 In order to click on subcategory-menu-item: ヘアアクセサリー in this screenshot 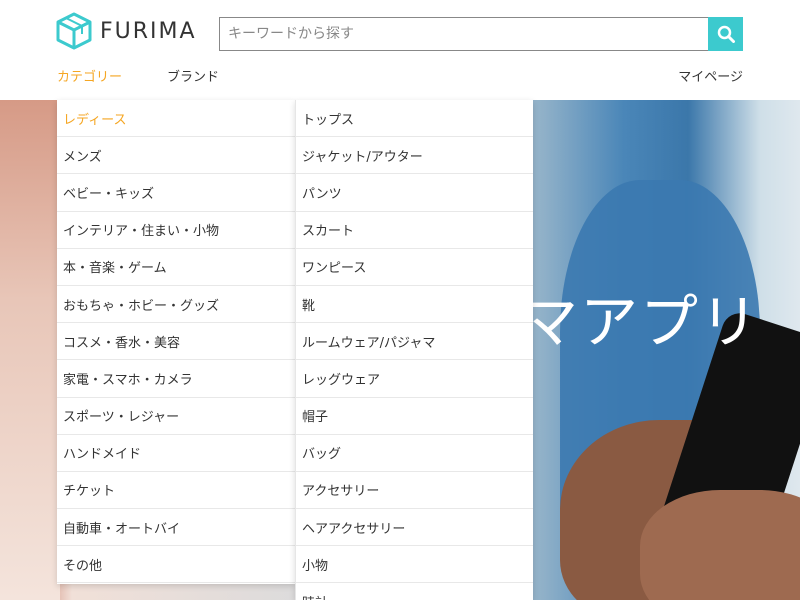, I will do `click(414, 528)`.